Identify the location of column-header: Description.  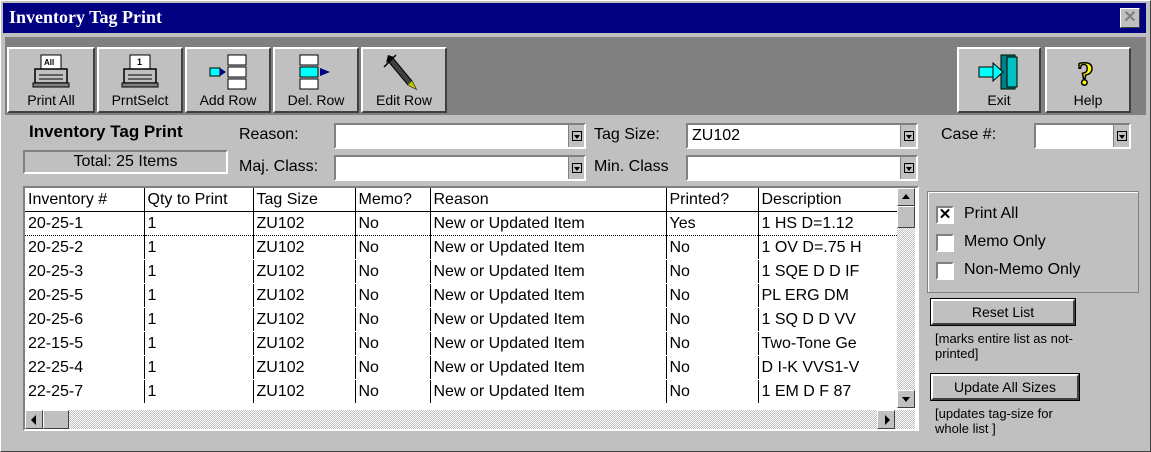
(828, 200).